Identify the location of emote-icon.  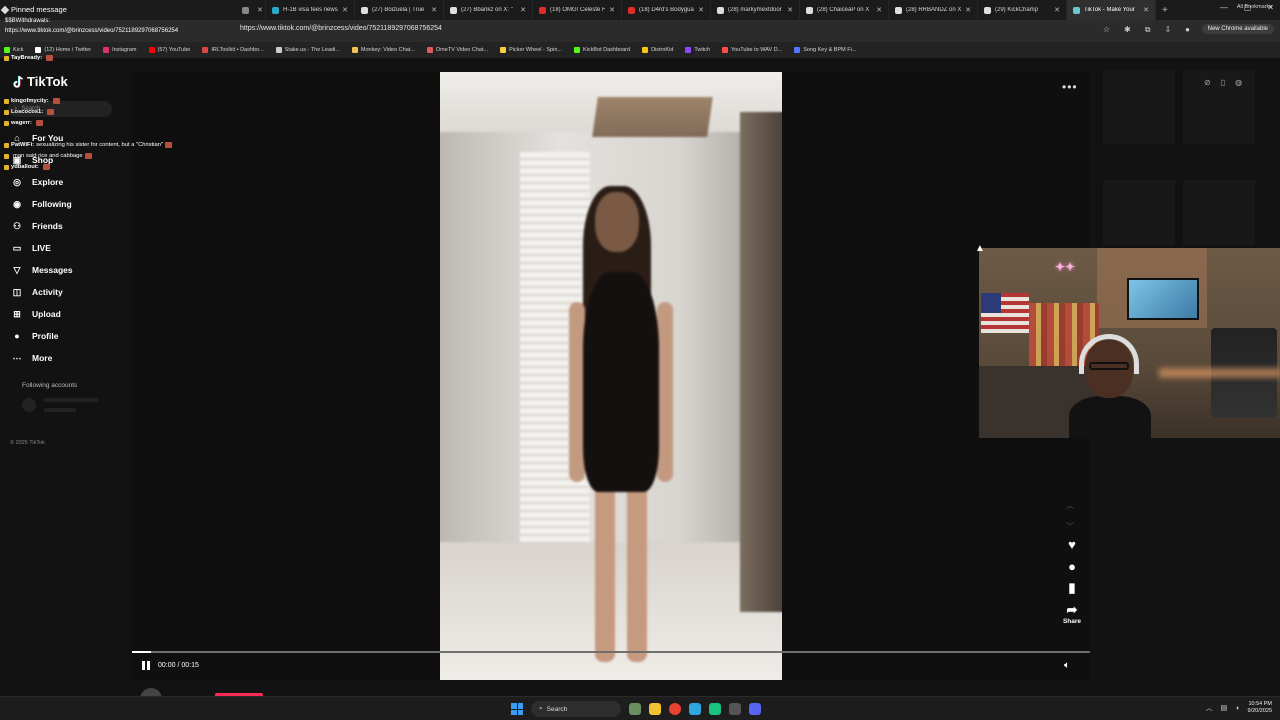
(51, 112).